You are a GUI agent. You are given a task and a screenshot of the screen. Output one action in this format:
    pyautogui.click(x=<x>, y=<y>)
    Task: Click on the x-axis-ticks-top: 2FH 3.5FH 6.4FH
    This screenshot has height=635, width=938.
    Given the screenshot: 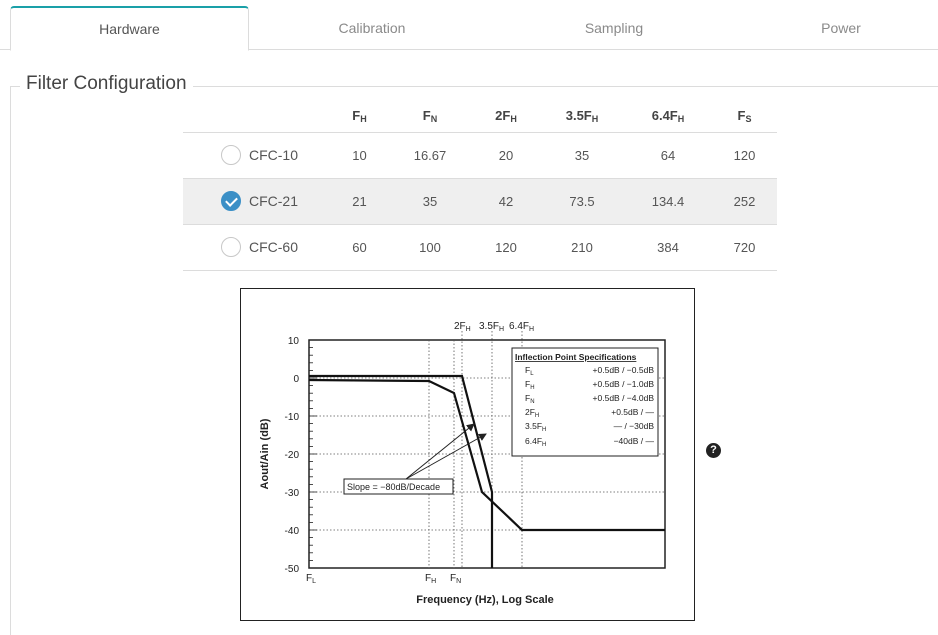 What is the action you would take?
    pyautogui.click(x=494, y=327)
    